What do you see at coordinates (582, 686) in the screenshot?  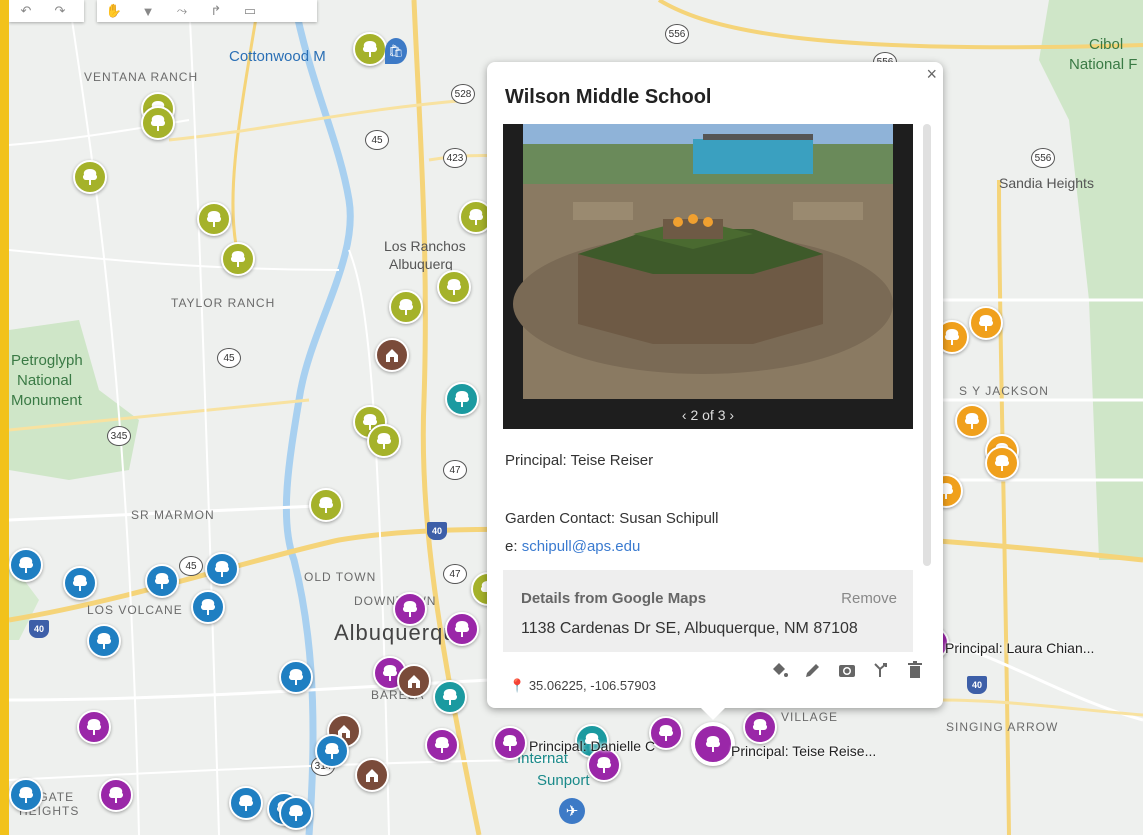 I see `coordinates: 📍 35.06225, -106.57903` at bounding box center [582, 686].